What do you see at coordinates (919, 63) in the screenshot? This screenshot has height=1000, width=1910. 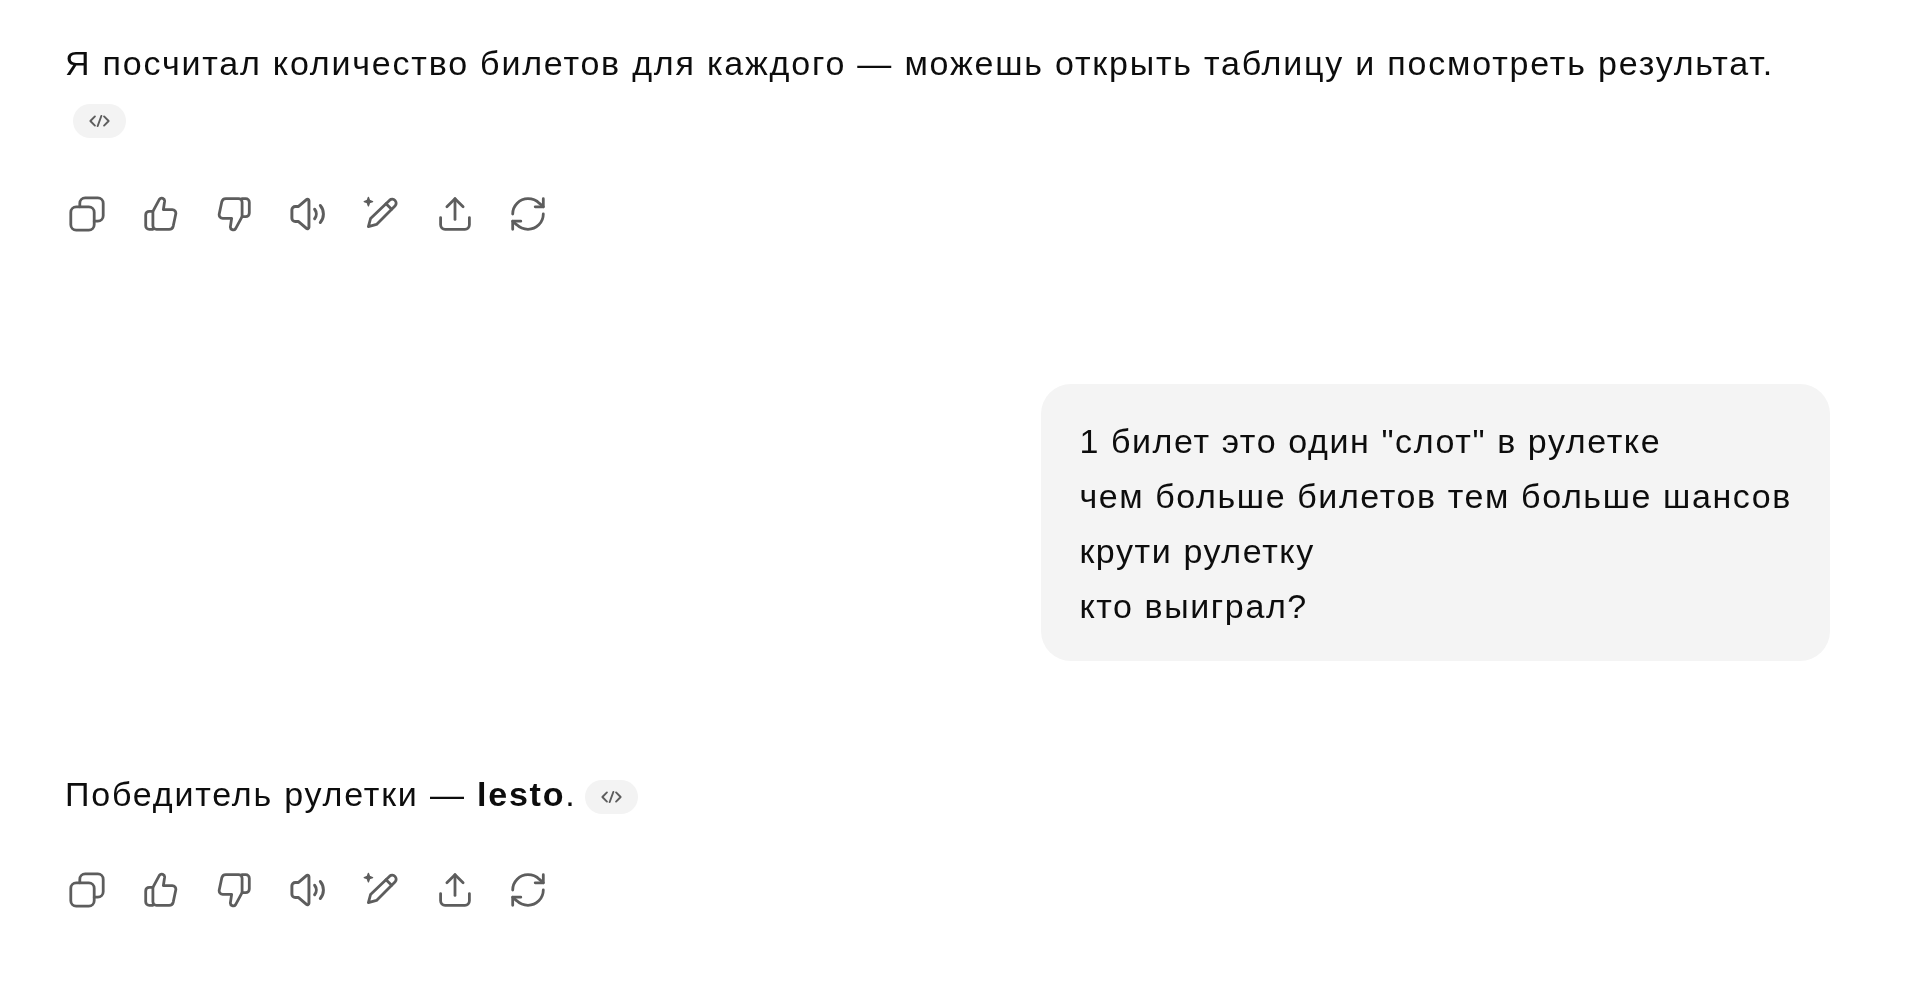 I see `message-text: Я посчитал количество билетов для каждого — можешь открыть таблицу и посмотреть результат.` at bounding box center [919, 63].